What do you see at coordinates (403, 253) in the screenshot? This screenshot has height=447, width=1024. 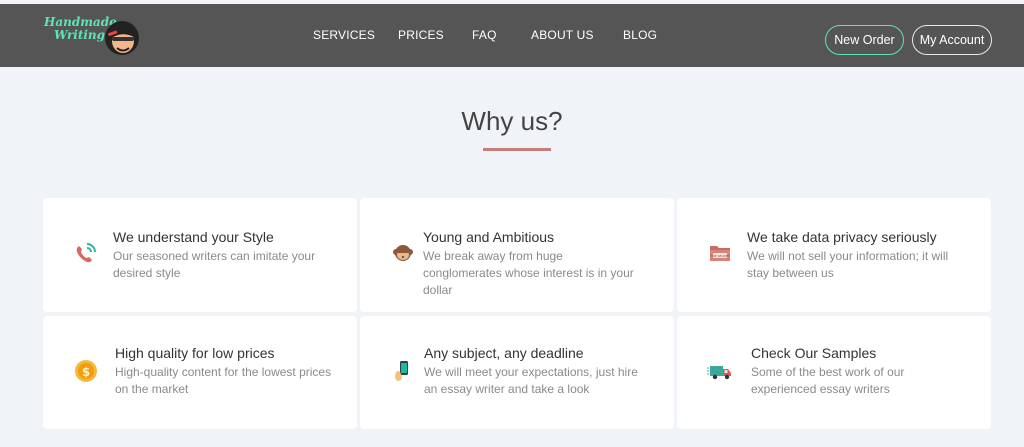 I see `monkey-icon` at bounding box center [403, 253].